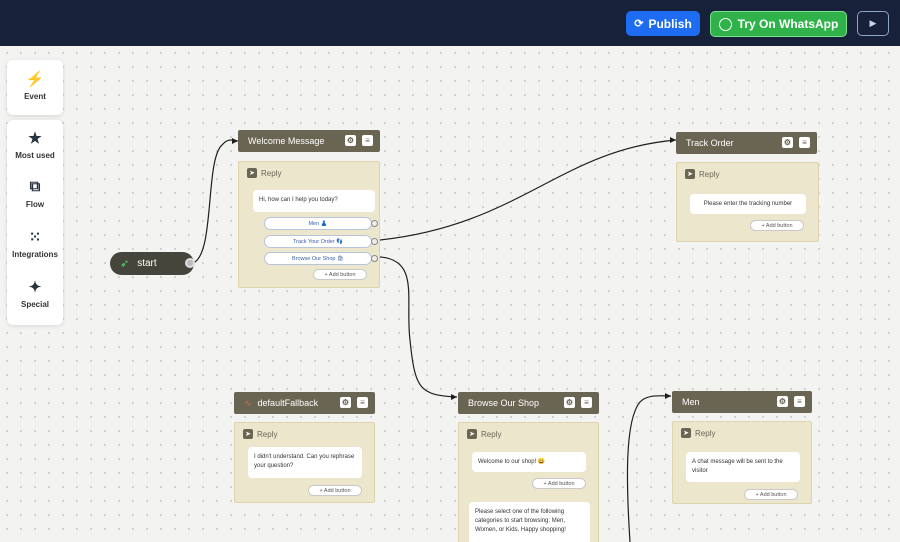 This screenshot has width=900, height=542. I want to click on tool-flow-label: Flow, so click(35, 204).